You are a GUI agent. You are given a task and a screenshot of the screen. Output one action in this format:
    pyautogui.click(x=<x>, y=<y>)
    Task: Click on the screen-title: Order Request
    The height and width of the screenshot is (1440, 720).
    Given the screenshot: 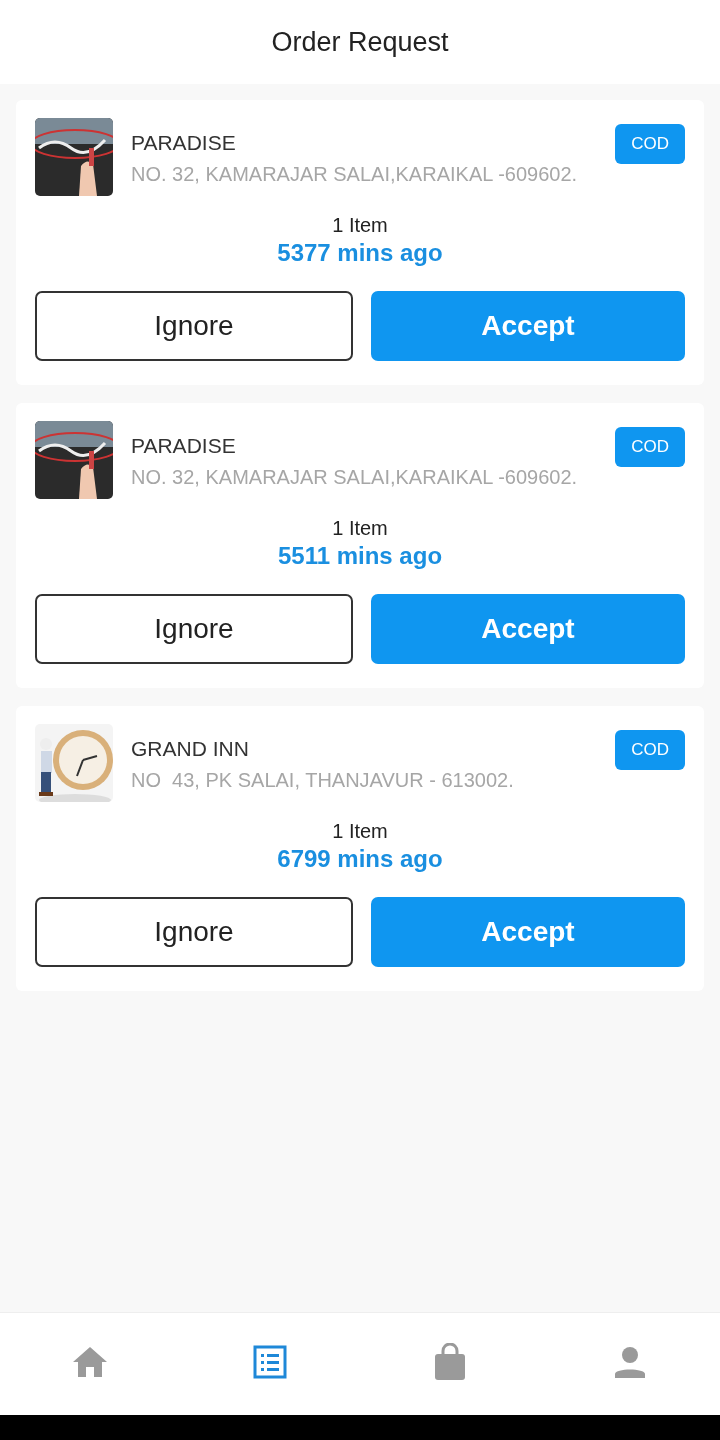 What is the action you would take?
    pyautogui.click(x=360, y=42)
    